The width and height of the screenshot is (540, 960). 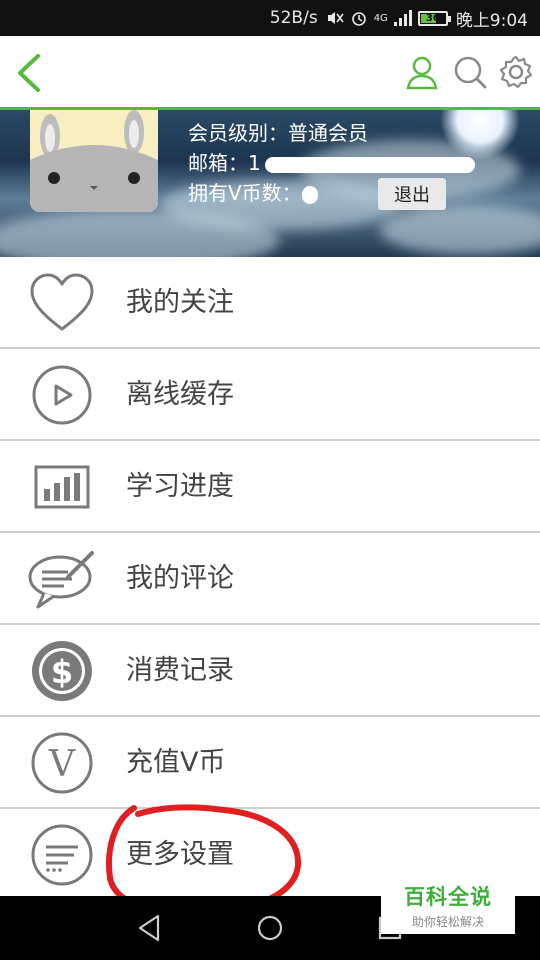 I want to click on menu-item-label: 我的关注, so click(x=180, y=302).